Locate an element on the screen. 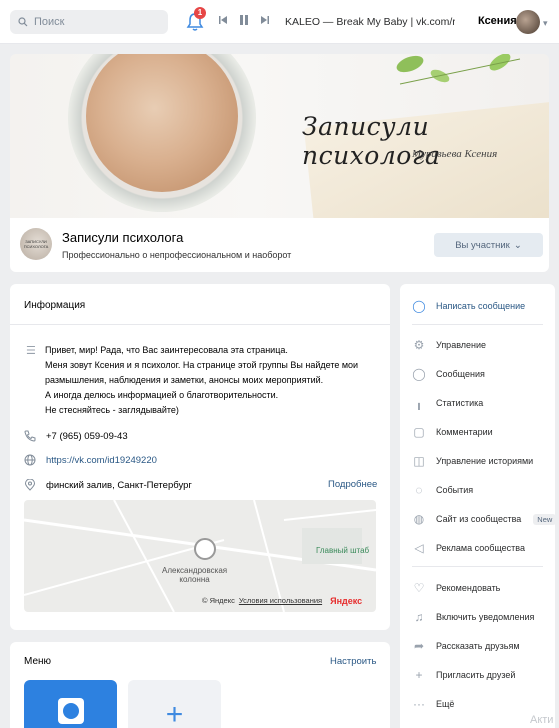 The height and width of the screenshot is (728, 559). user-name: Ксения is located at coordinates (497, 21).